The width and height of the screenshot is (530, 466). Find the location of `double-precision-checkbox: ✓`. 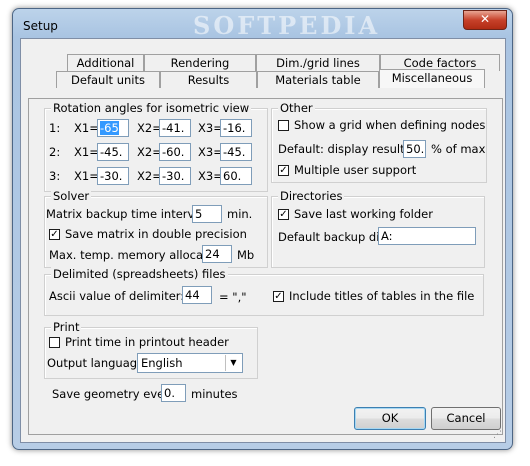

double-precision-checkbox: ✓ is located at coordinates (54, 234).